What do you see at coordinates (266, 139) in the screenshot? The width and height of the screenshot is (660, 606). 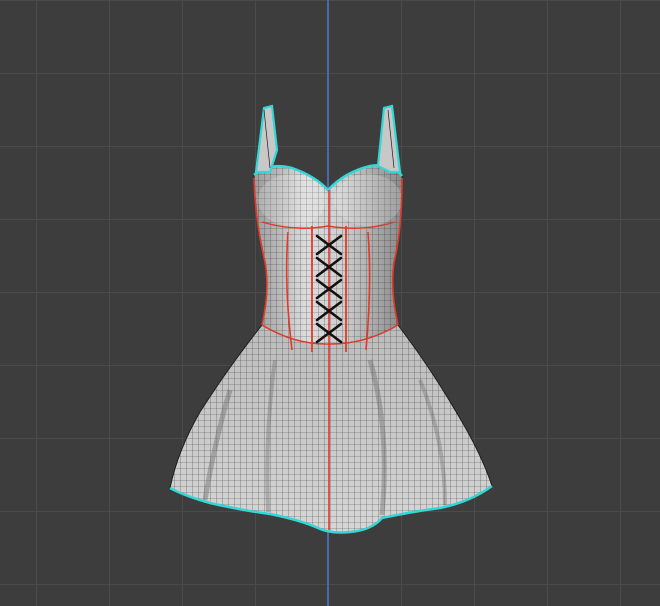 I see `left-strap` at bounding box center [266, 139].